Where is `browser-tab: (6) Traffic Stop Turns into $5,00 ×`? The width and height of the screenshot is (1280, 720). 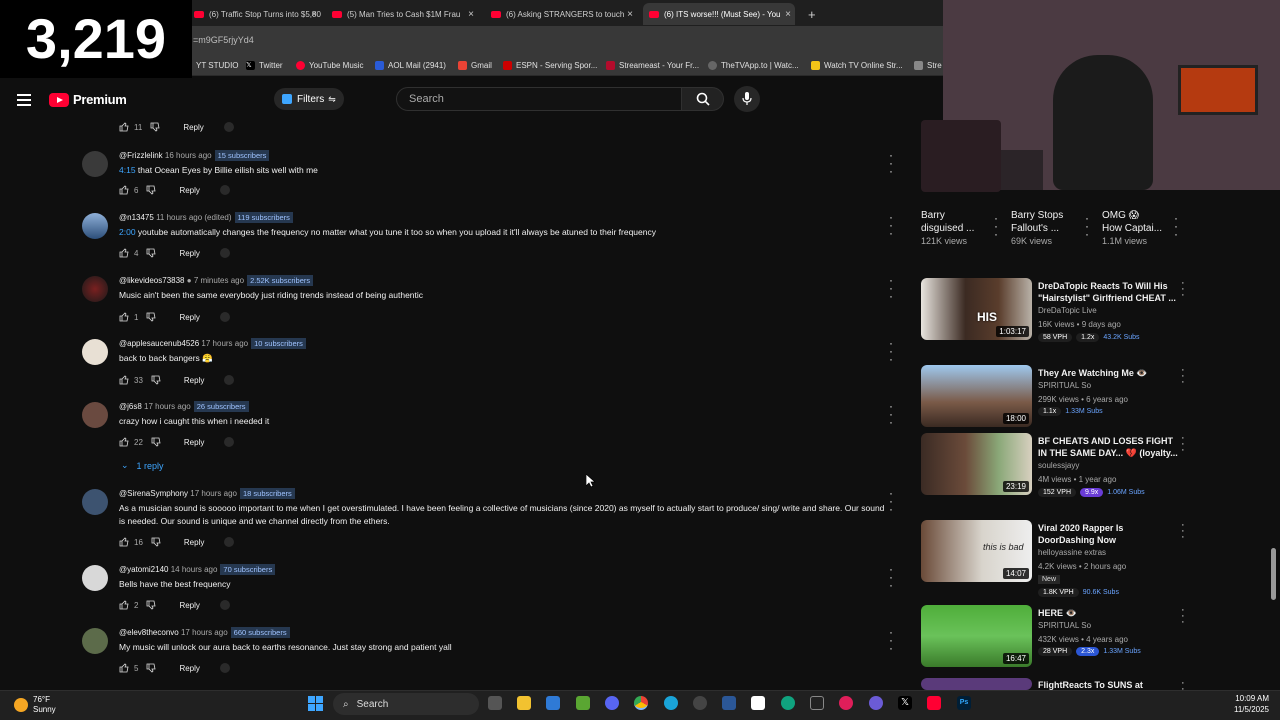
browser-tab: (6) Traffic Stop Turns into $5,00 × is located at coordinates (254, 14).